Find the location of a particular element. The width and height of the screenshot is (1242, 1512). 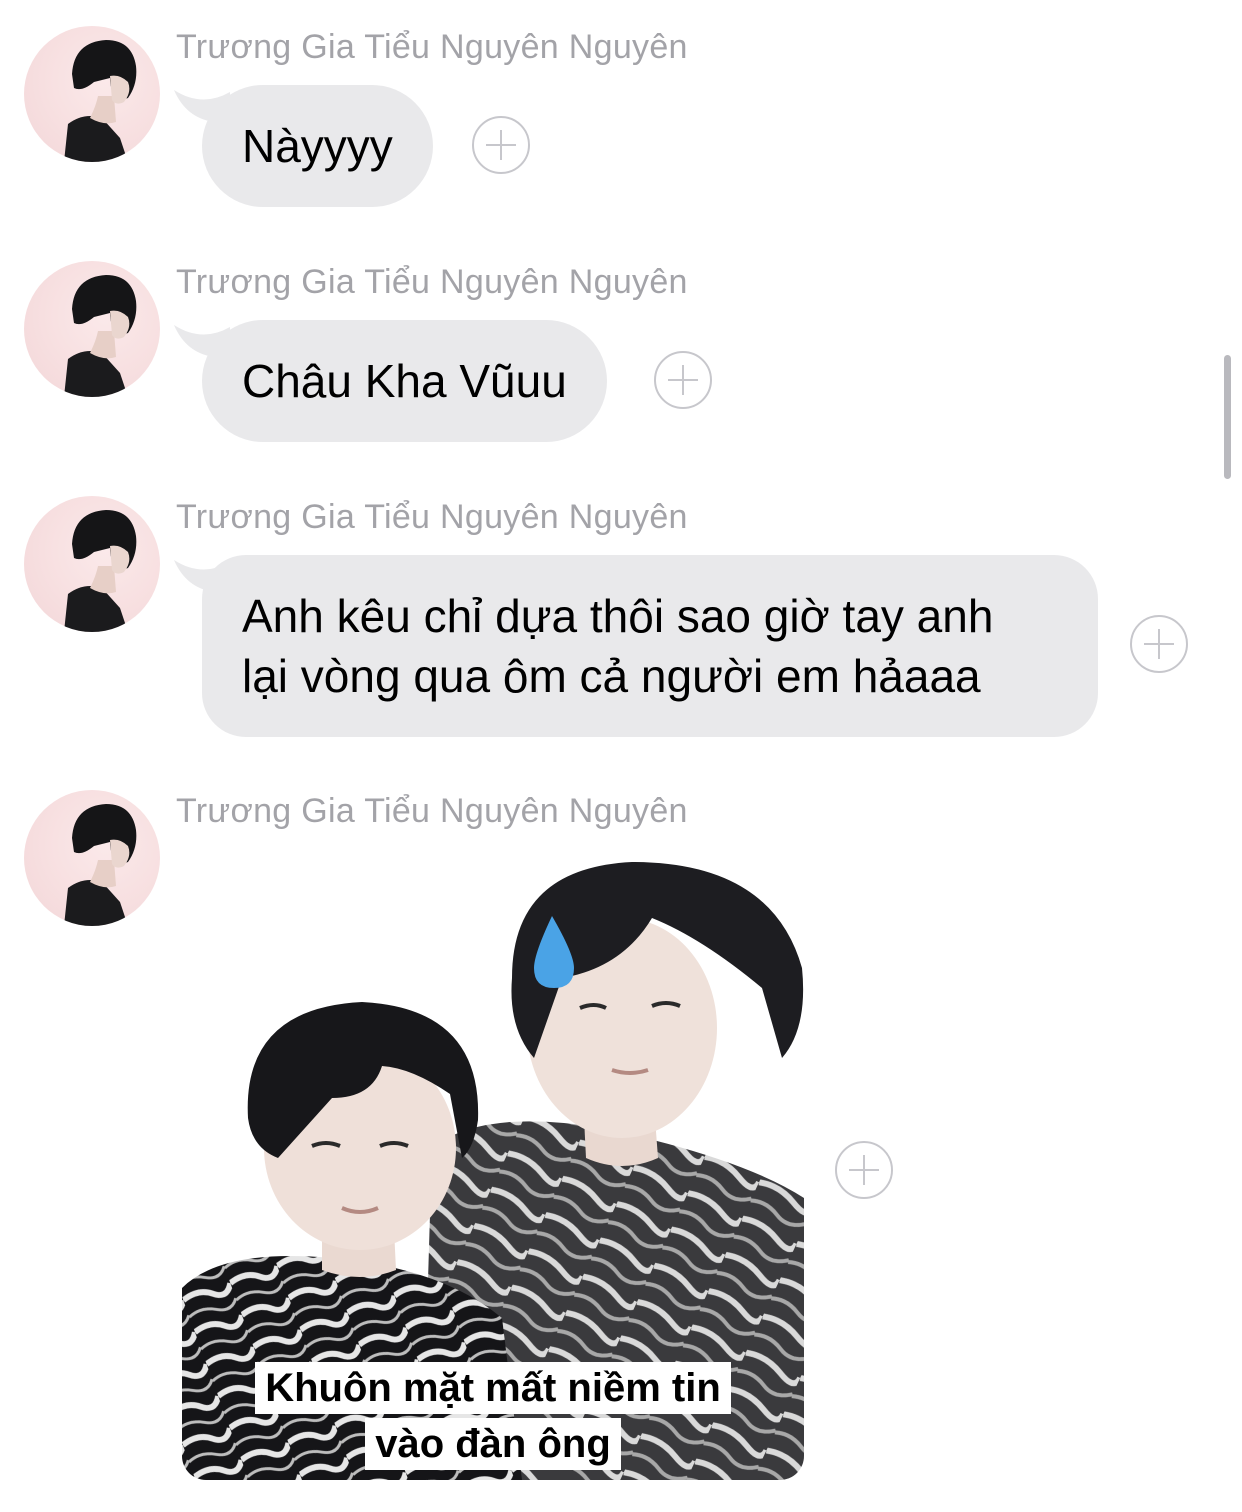

message-text: Nàyyyy is located at coordinates (317, 146).